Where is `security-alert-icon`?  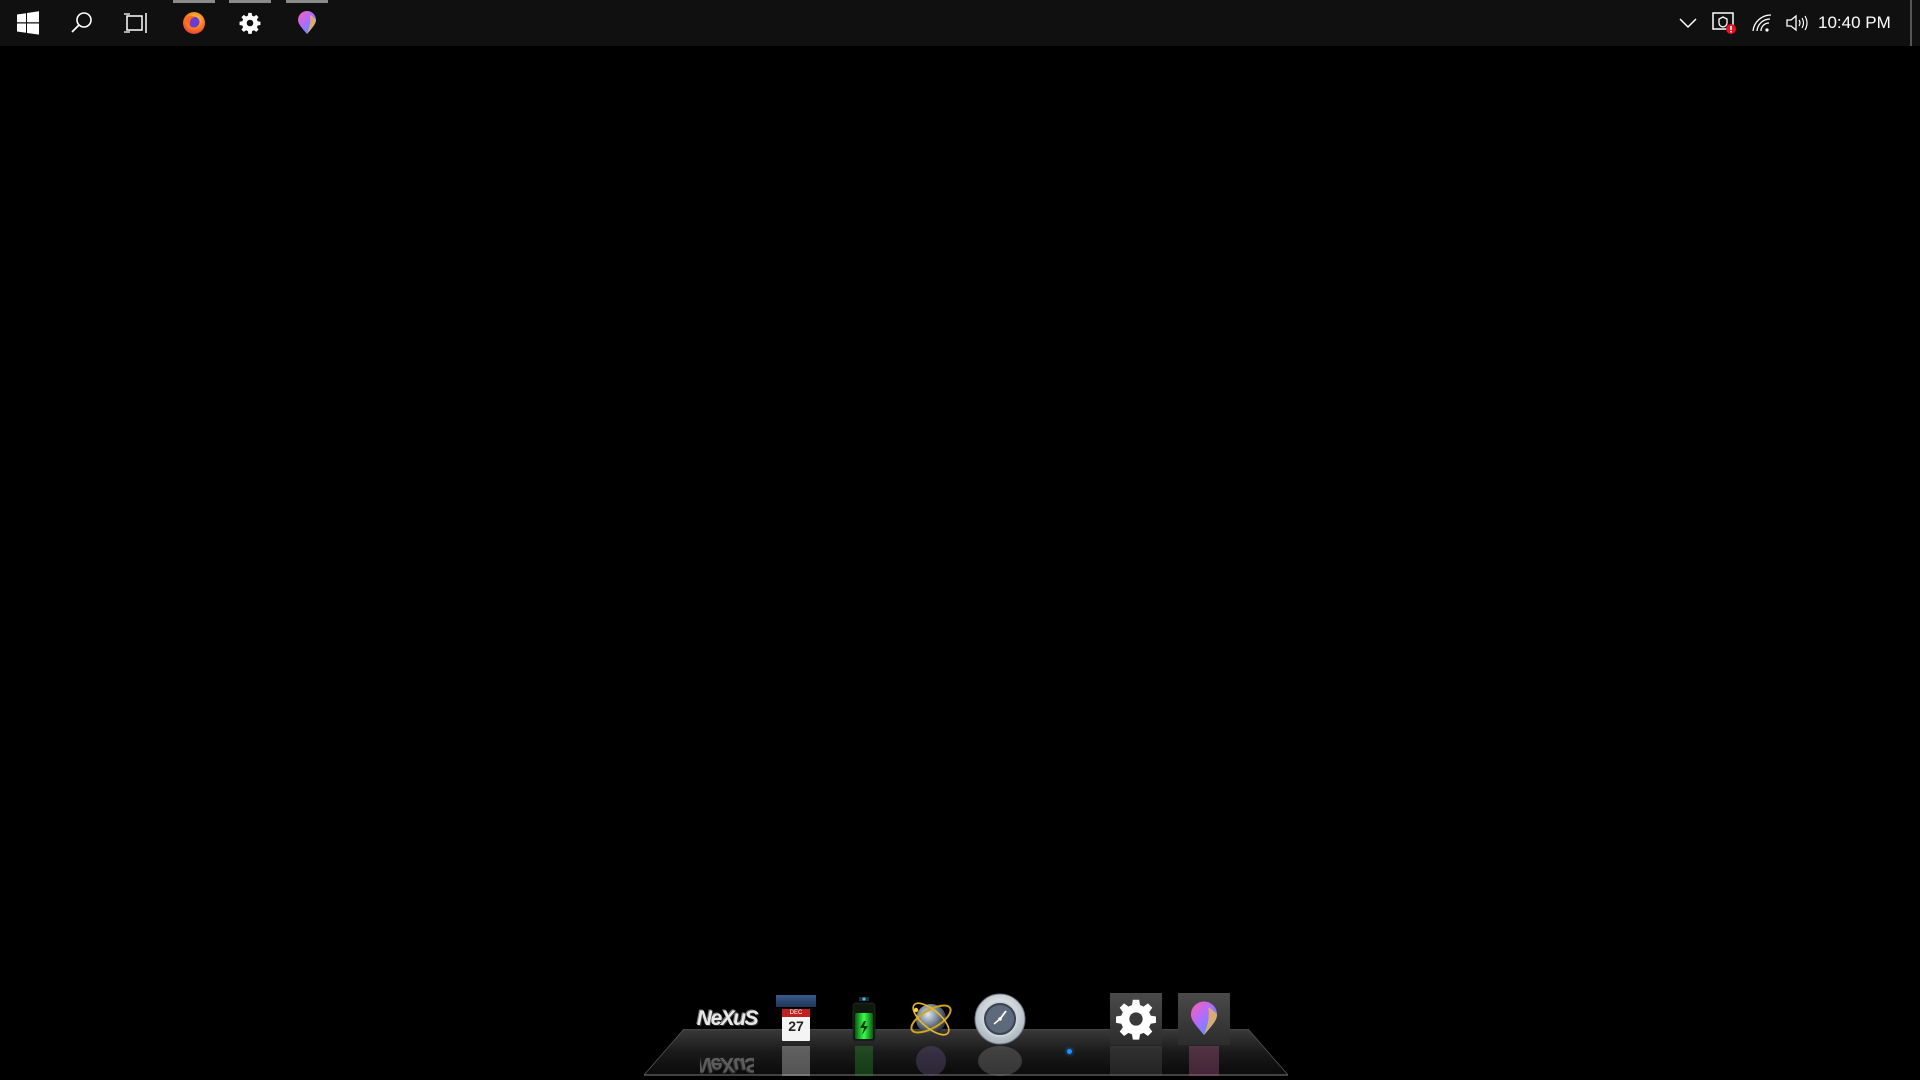 security-alert-icon is located at coordinates (1724, 23).